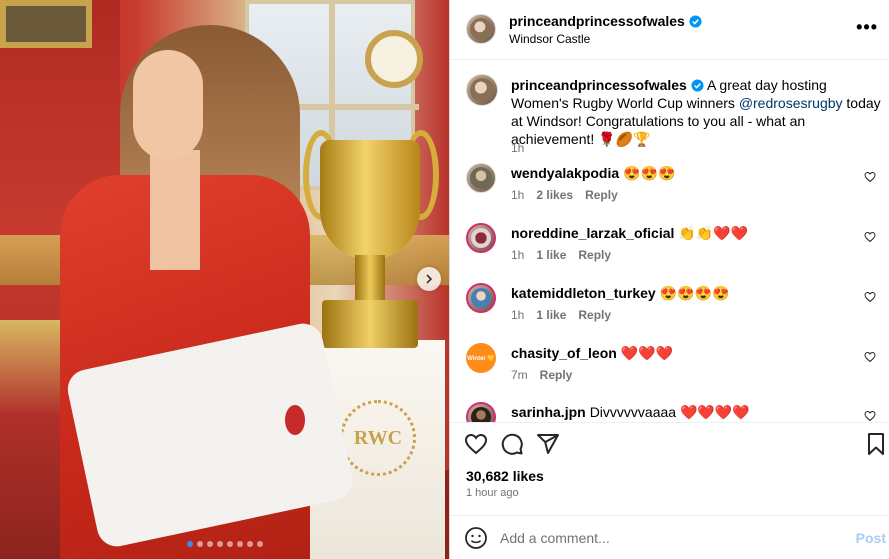  I want to click on person-neck, so click(175, 210).